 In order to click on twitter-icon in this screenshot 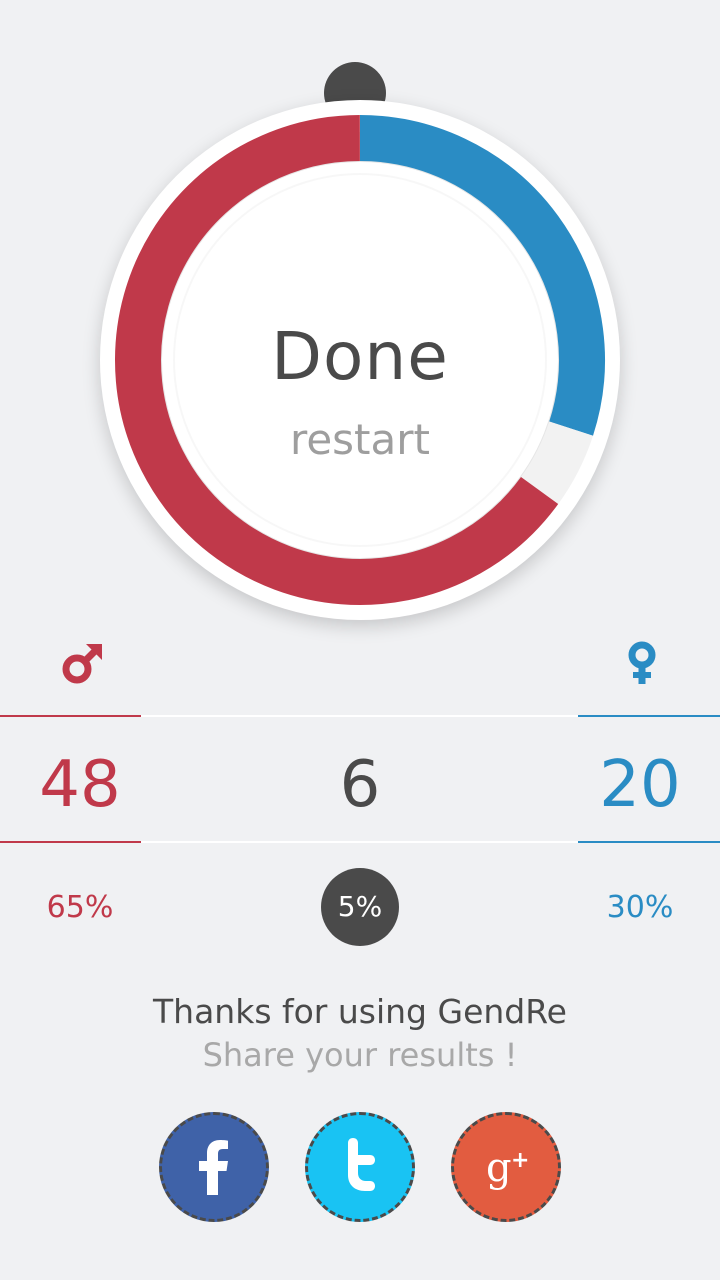, I will do `click(361, 1164)`.